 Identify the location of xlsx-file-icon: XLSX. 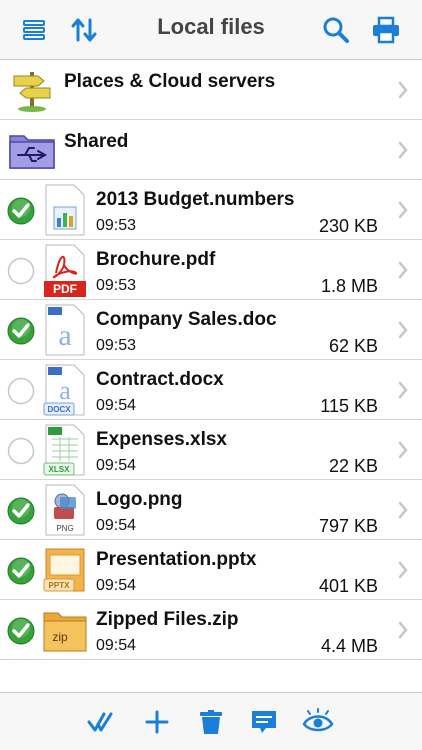
(64, 450).